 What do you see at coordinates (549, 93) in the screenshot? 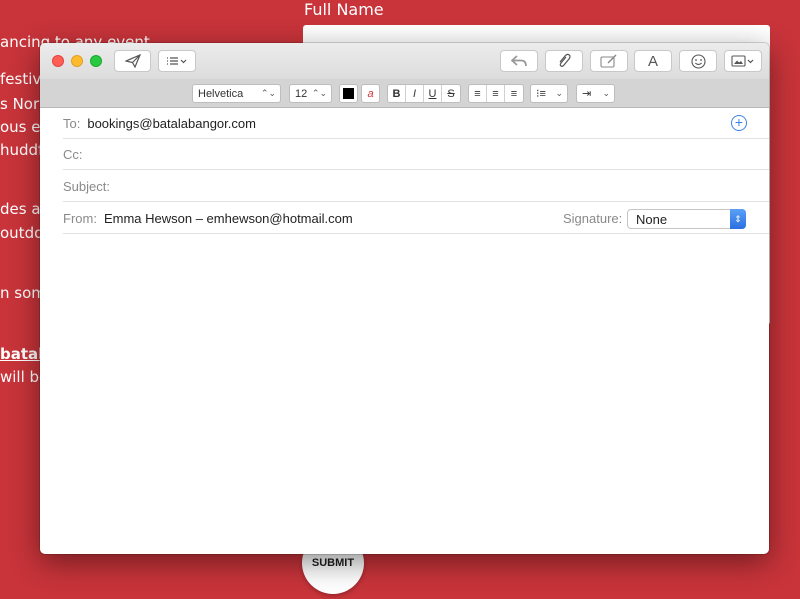
I see `list-style-select: ⁝≡ ⌄` at bounding box center [549, 93].